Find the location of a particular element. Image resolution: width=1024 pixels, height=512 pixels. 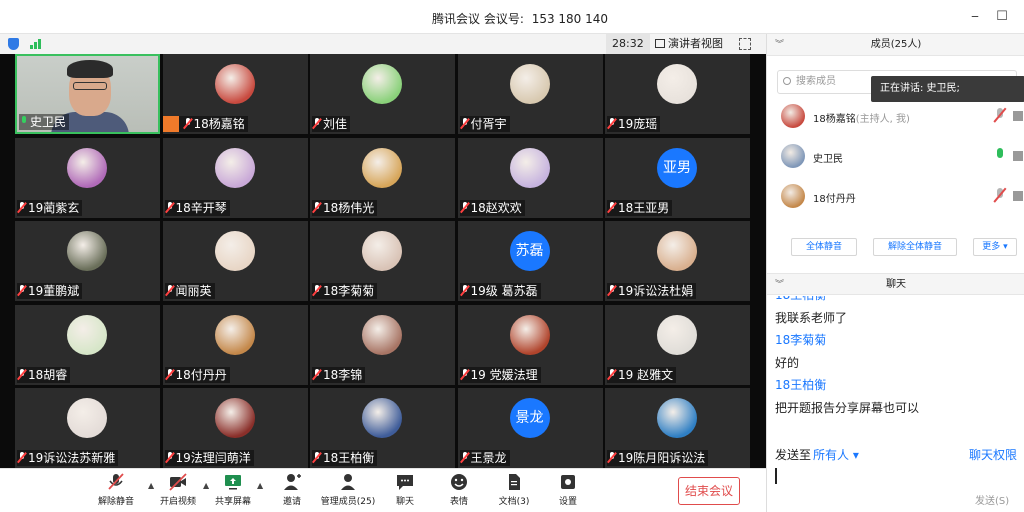

reactions-label: 表情 is located at coordinates (458, 502).